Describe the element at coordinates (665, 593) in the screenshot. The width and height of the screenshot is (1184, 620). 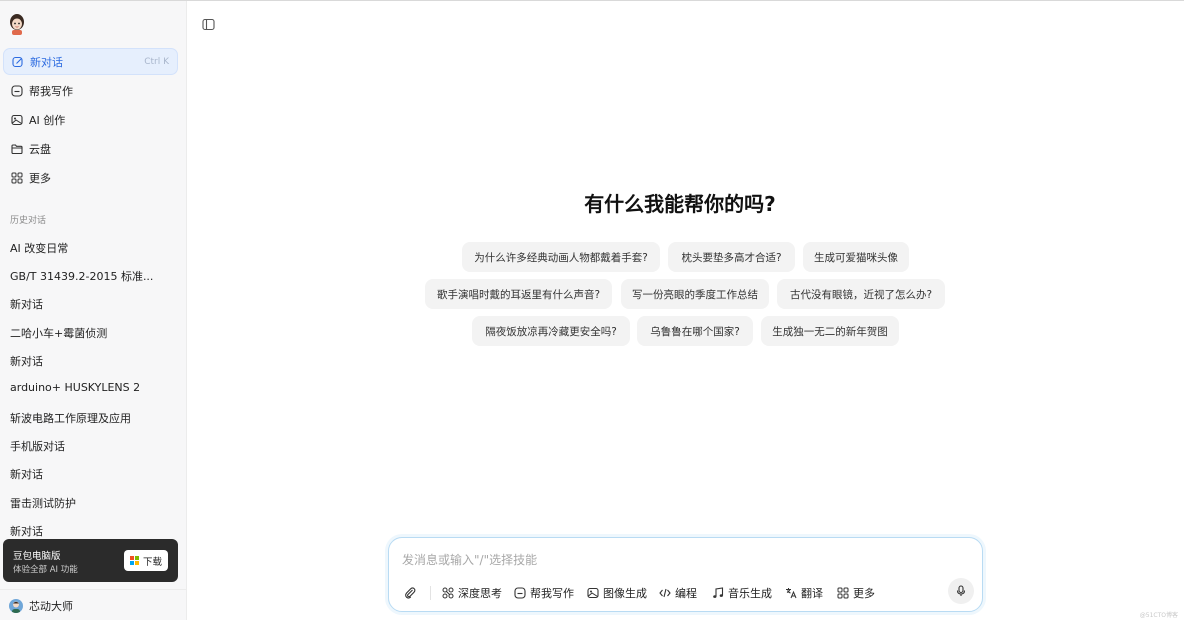
I see `code-icon` at that location.